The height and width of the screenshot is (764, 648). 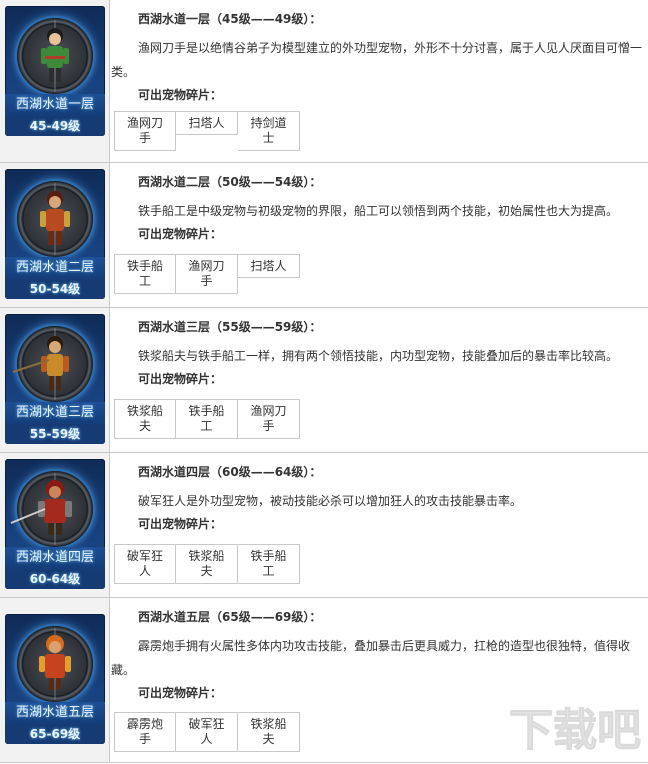 I want to click on floor-card: 西湖水道五层 65-69级, so click(x=55, y=679).